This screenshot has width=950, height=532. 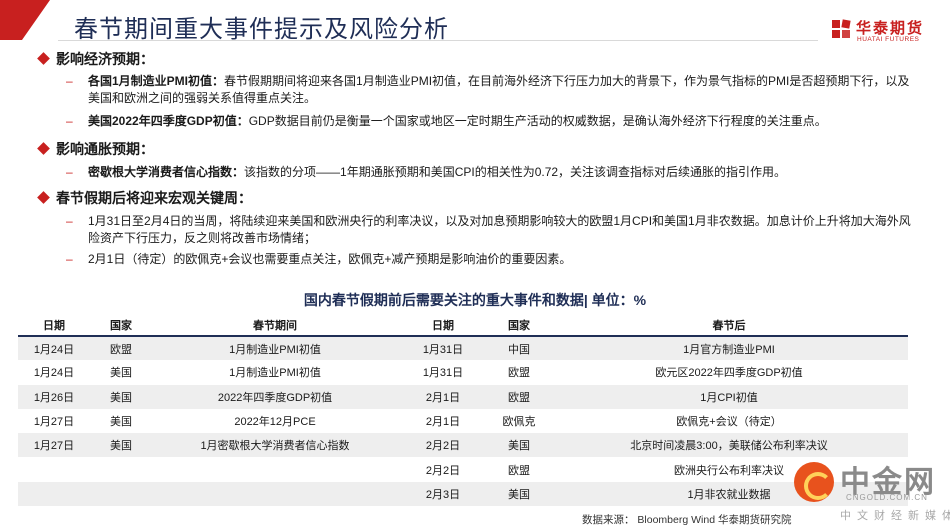 I want to click on table-cell: 1月密歇根大学消费者信心指数, so click(x=275, y=445).